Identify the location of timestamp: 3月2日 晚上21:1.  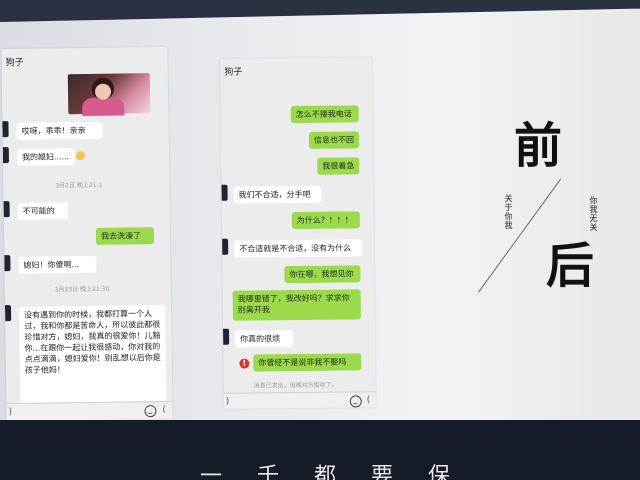
(79, 185).